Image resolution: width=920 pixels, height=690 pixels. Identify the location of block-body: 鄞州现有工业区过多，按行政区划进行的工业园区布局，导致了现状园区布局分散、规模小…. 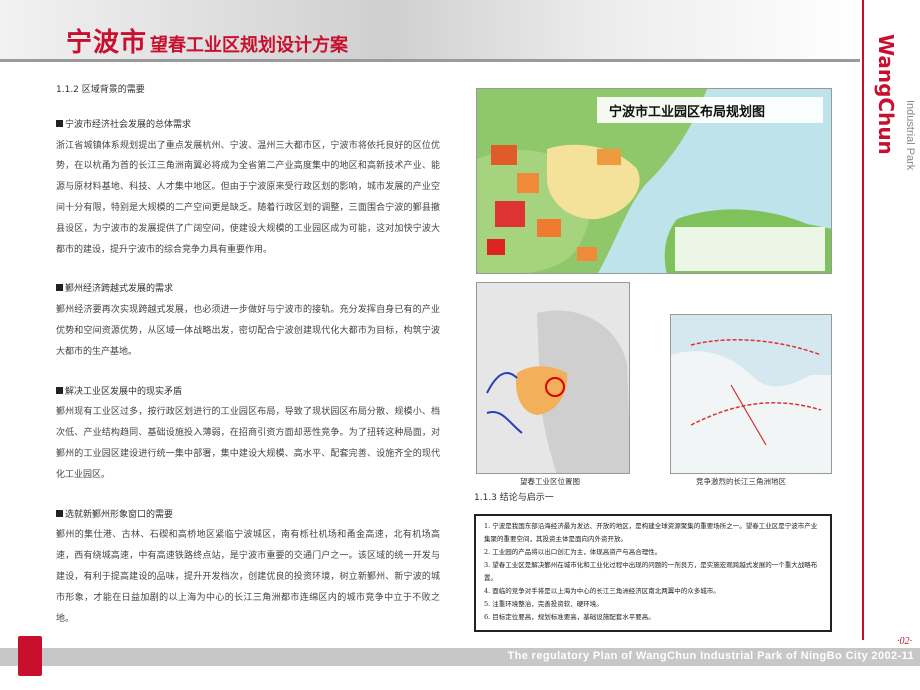
(248, 443).